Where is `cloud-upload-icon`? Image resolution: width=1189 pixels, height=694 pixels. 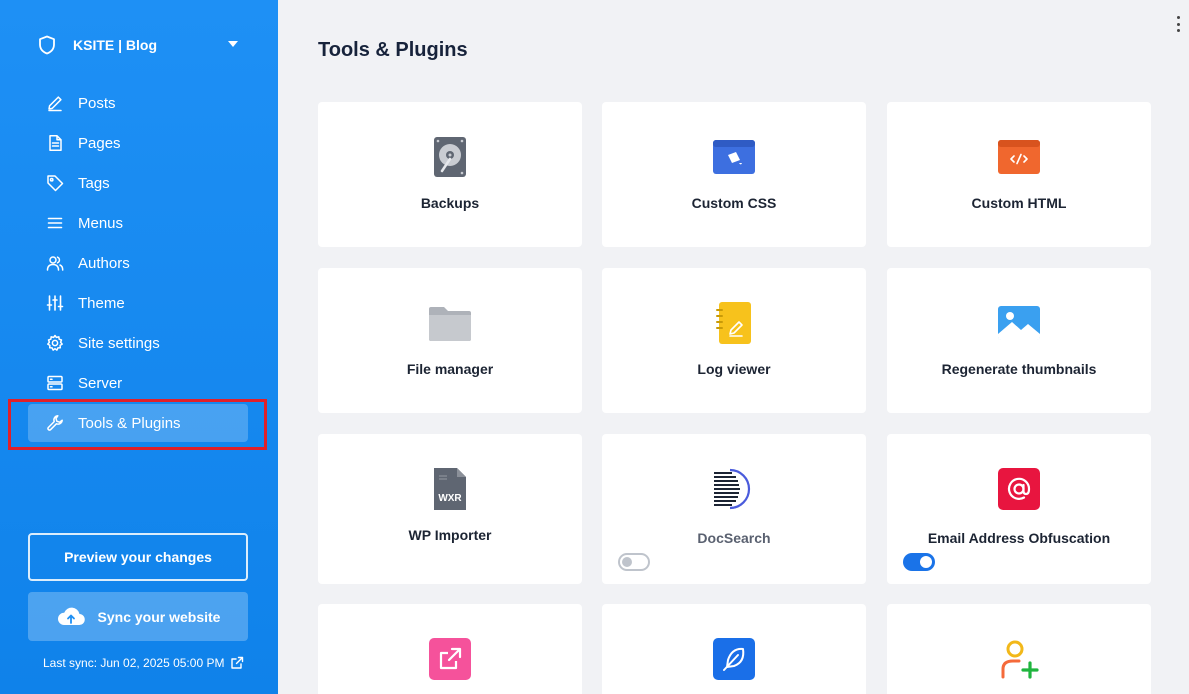 cloud-upload-icon is located at coordinates (71, 617).